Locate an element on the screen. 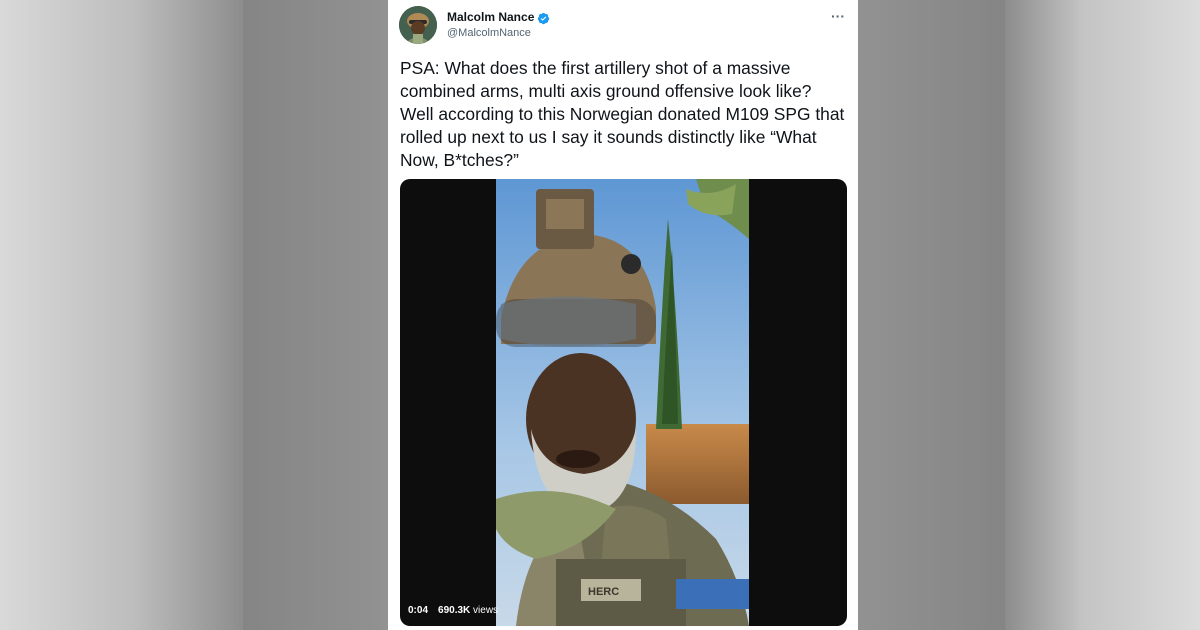 This screenshot has width=1200, height=630. verified-badge-icon is located at coordinates (543, 18).